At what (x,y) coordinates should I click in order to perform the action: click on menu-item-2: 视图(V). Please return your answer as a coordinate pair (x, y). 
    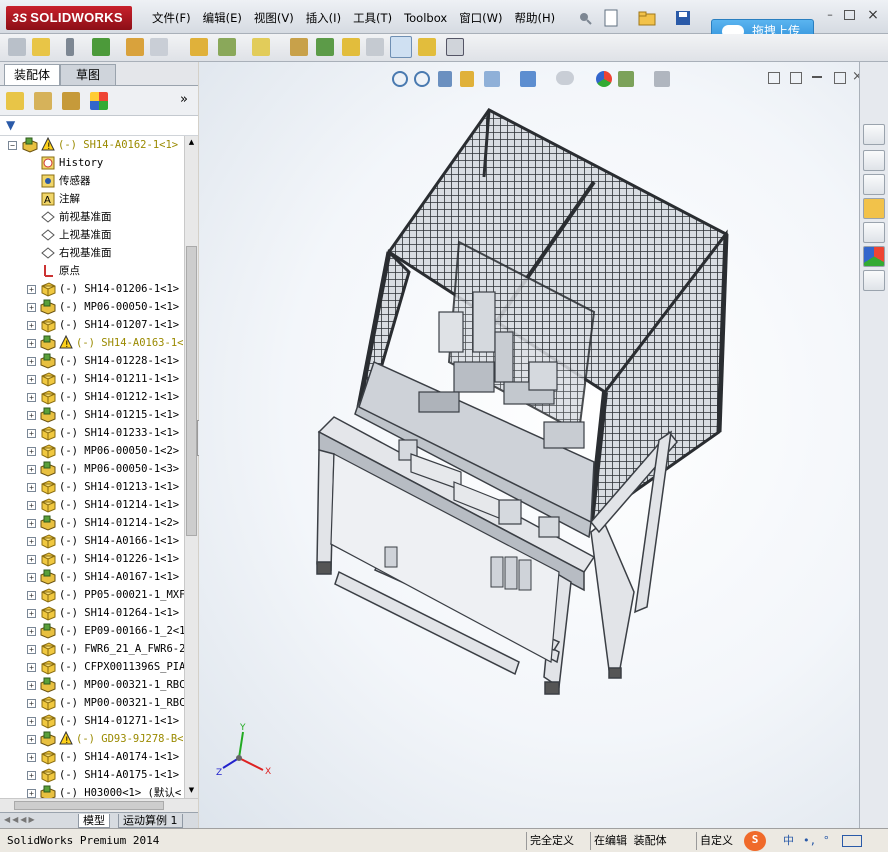
    Looking at the image, I should click on (274, 18).